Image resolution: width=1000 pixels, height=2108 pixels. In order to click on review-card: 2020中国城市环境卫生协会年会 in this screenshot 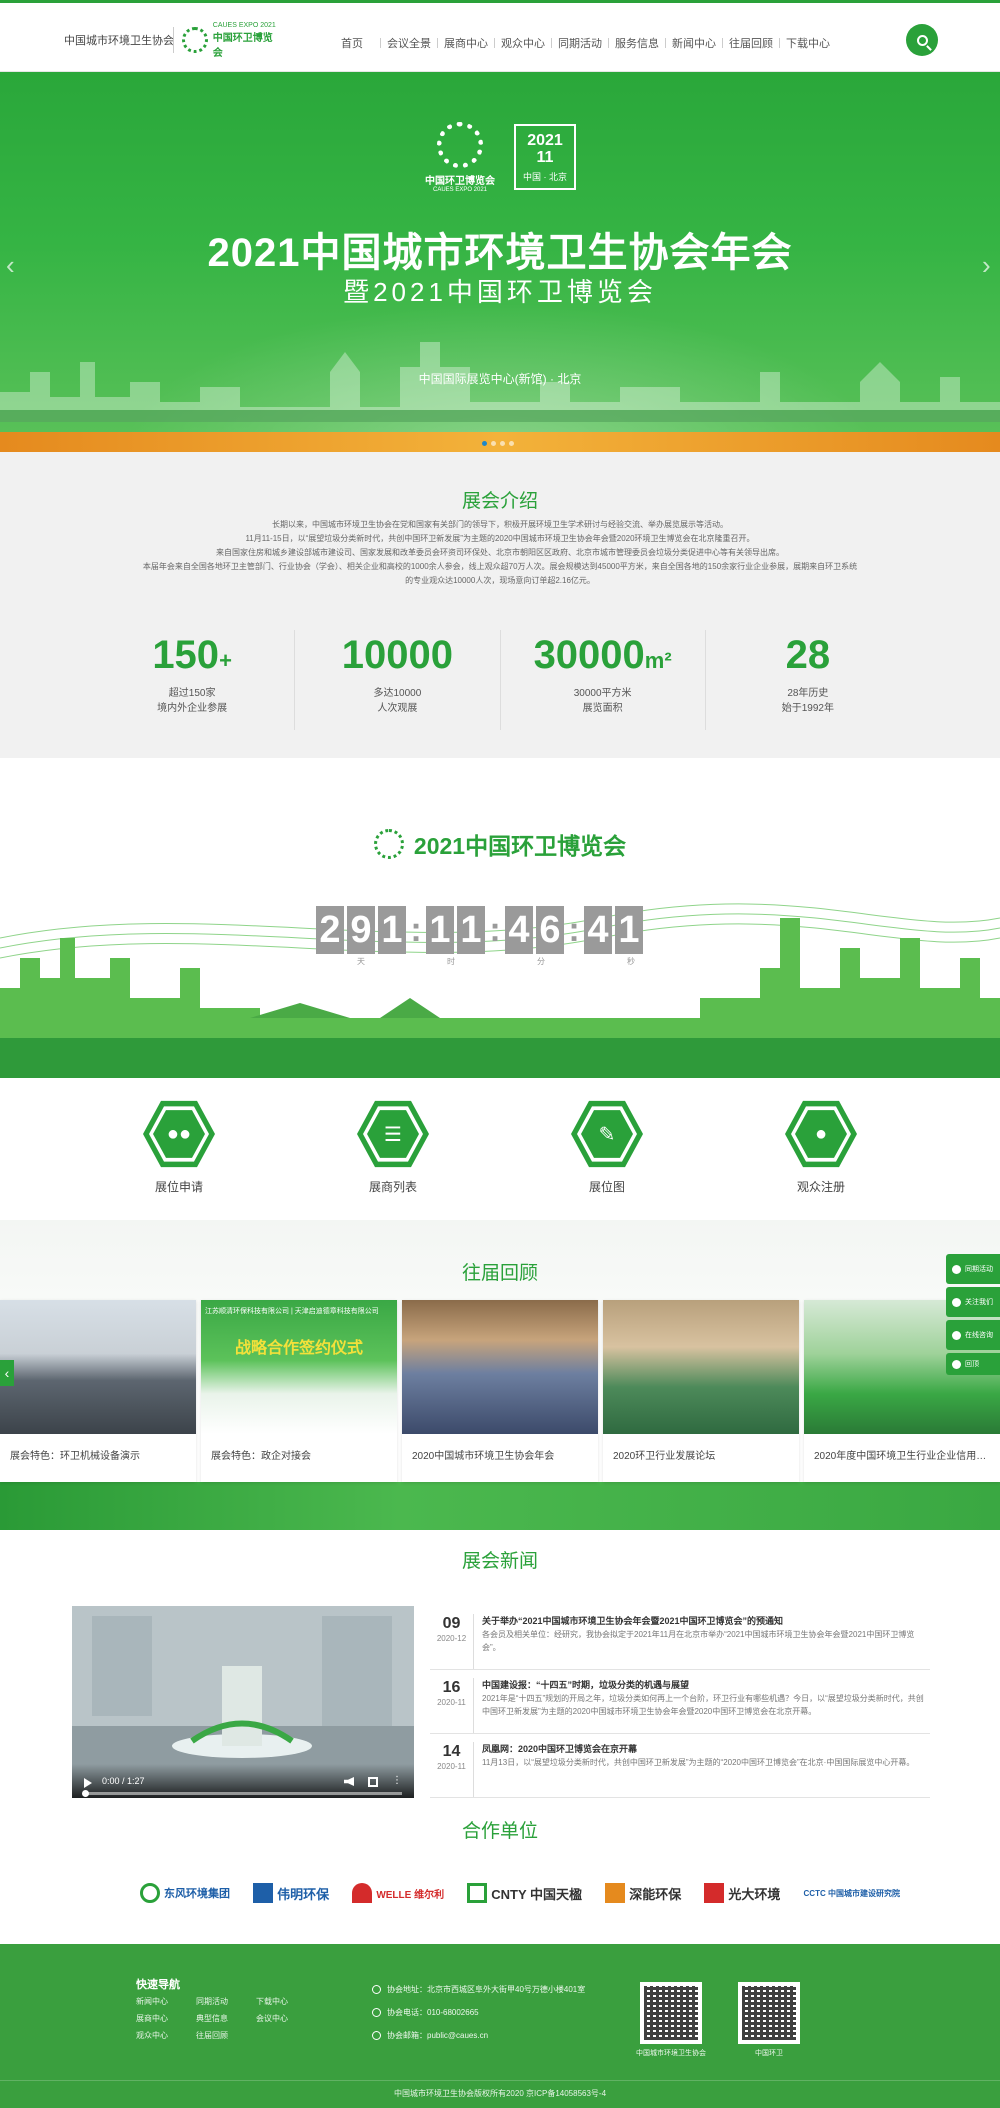, I will do `click(500, 1391)`.